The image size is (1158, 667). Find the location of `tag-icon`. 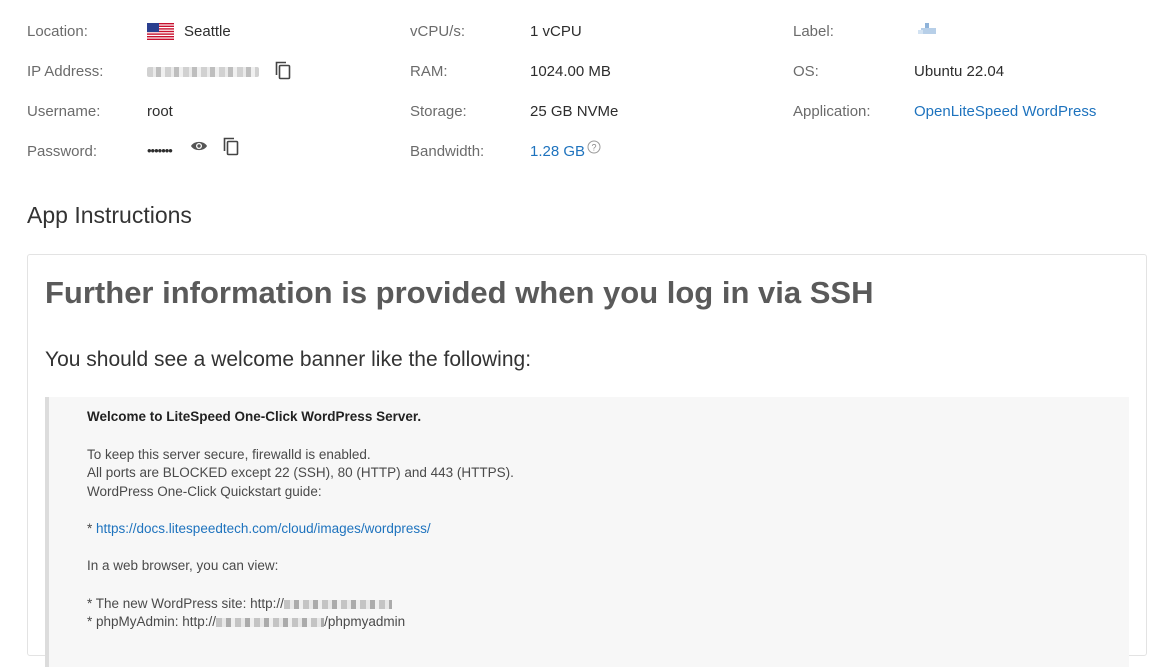

tag-icon is located at coordinates (928, 30).